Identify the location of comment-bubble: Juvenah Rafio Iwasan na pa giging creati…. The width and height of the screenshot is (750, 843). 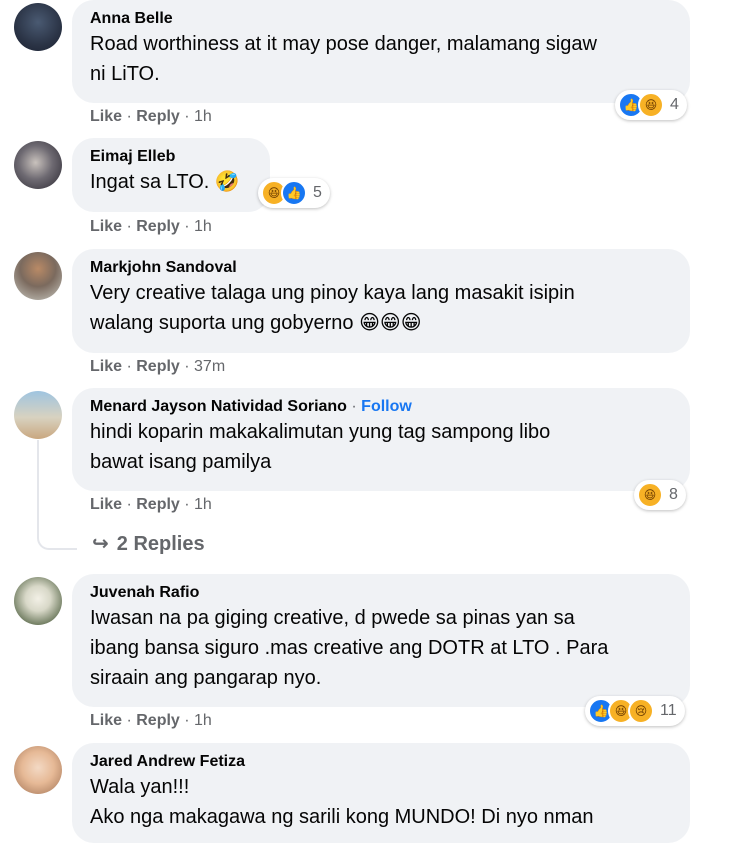
(381, 640).